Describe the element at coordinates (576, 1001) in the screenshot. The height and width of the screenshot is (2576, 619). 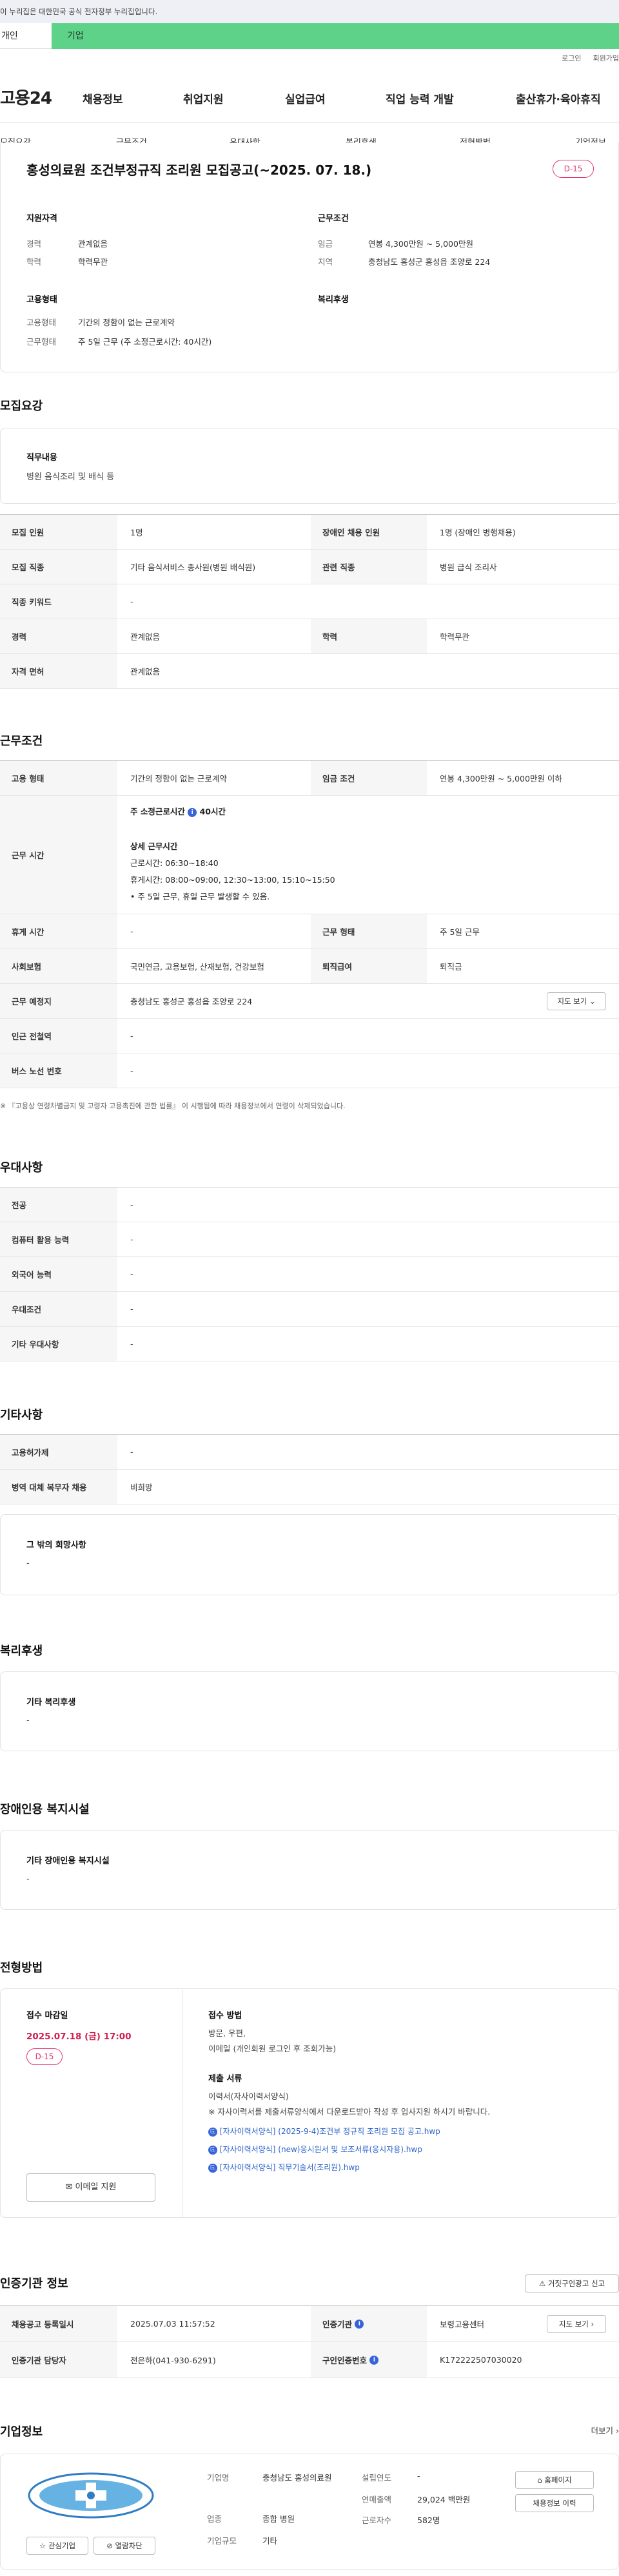
I see `map-button: 지도 보기 ⌄` at that location.